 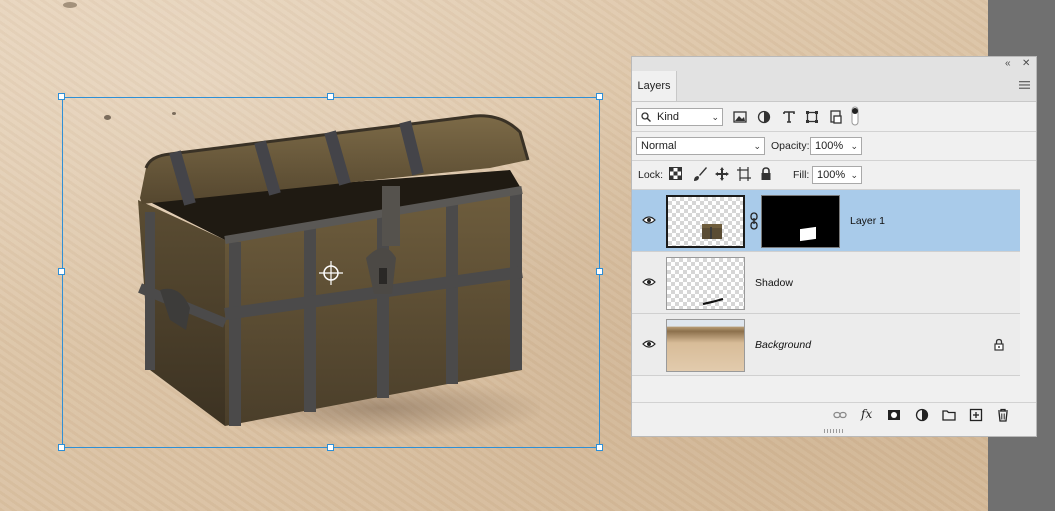 I want to click on panel-tab-bar: Layers, so click(x=834, y=86).